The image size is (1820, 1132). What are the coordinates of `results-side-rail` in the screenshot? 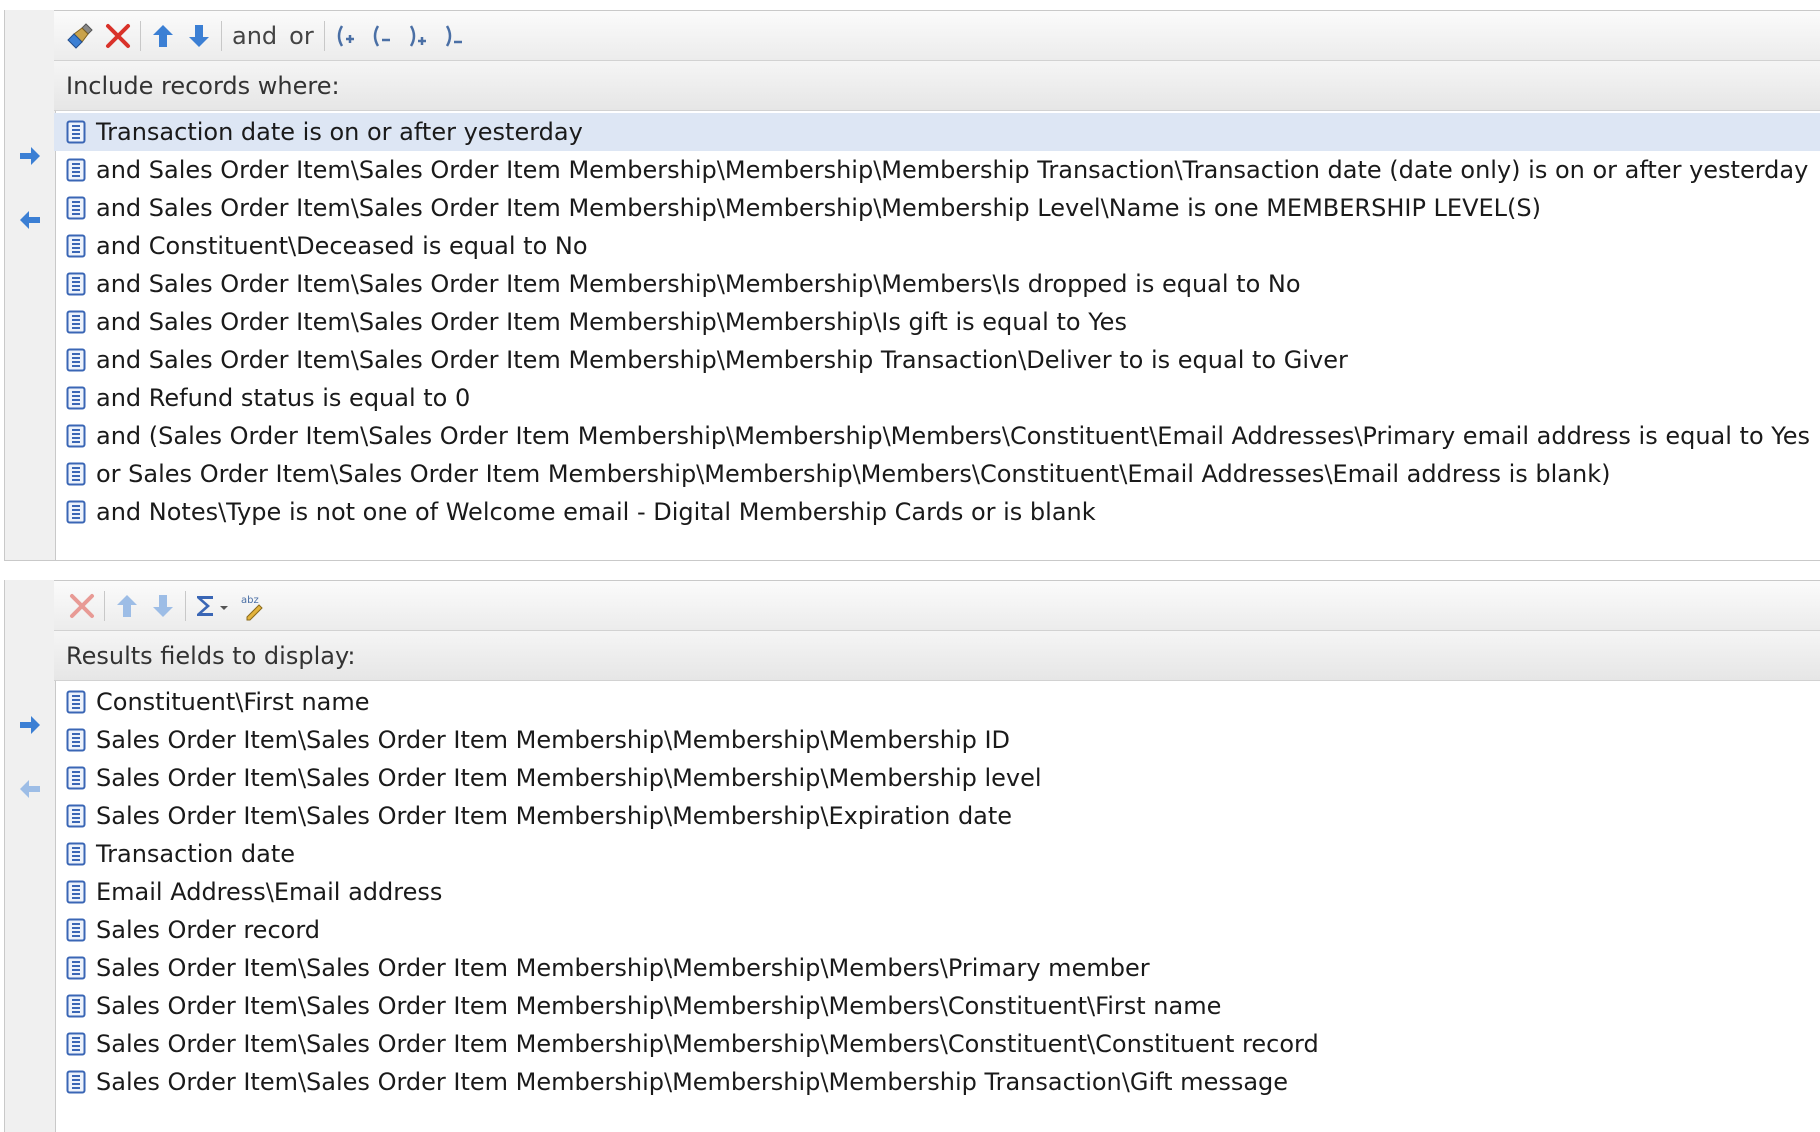 It's located at (30, 856).